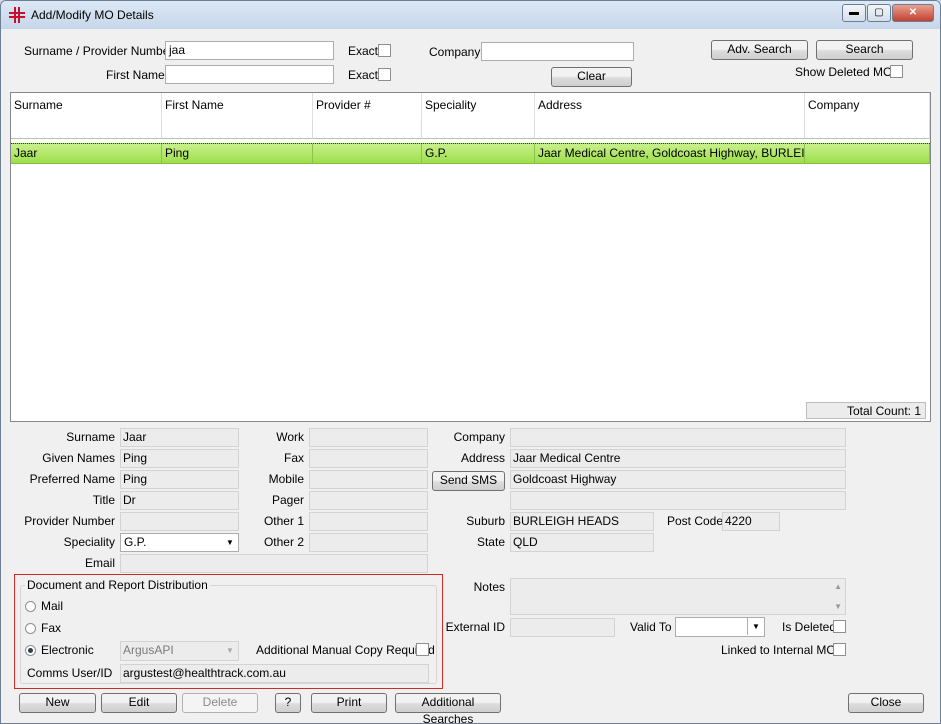 This screenshot has height=724, width=941. What do you see at coordinates (179, 542) in the screenshot?
I see `speciality-dropdown: G.P. ▼` at bounding box center [179, 542].